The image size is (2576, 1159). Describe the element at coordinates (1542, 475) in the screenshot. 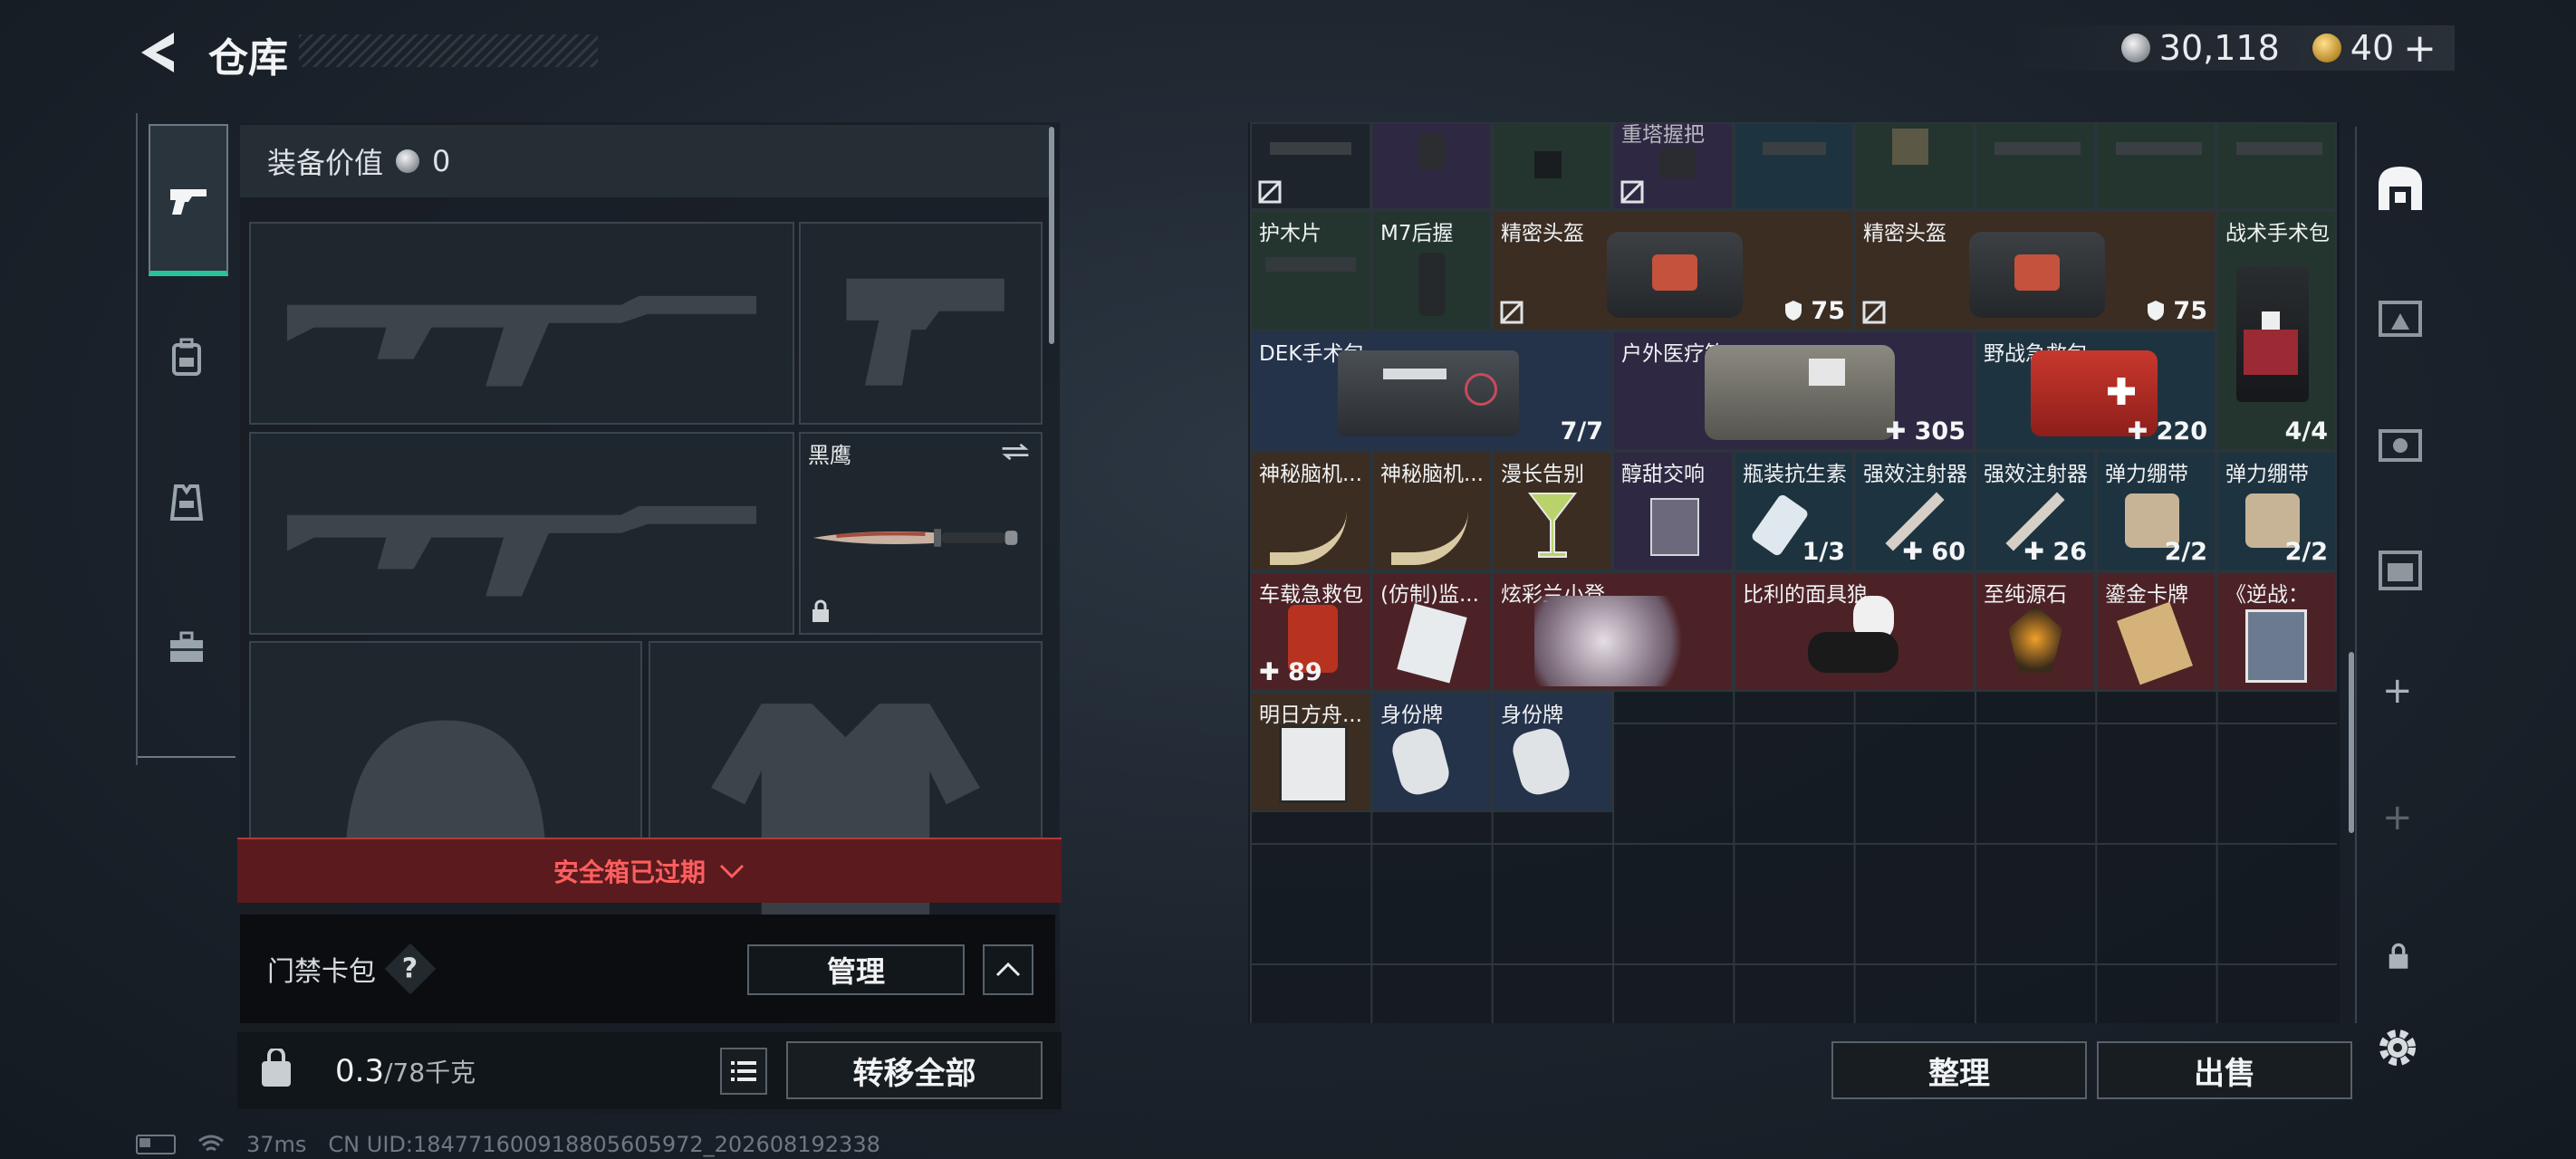

I see `item-label: 漫长告别` at that location.